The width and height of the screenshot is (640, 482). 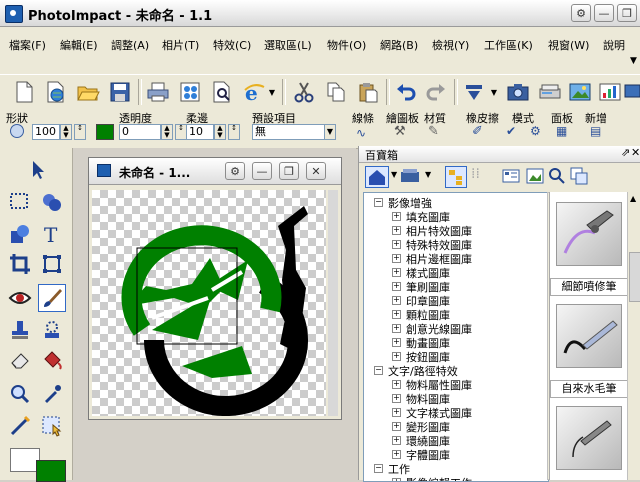 I want to click on material-icon: ✎, so click(x=433, y=131).